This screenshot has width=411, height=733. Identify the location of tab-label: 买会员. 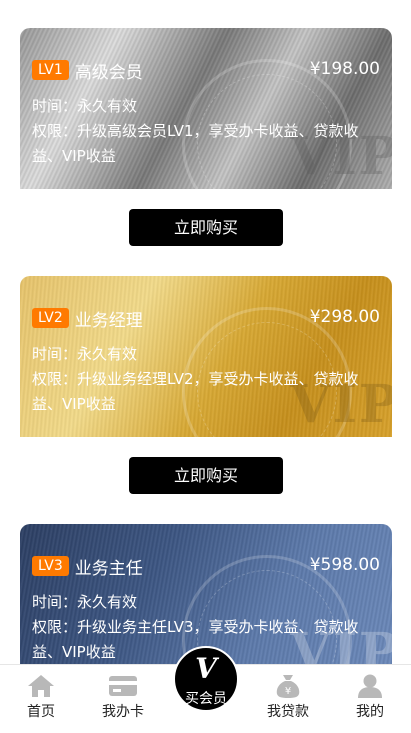
(206, 699).